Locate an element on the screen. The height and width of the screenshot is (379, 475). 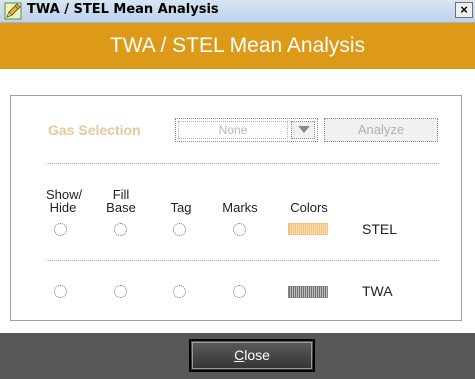
window-title: TWA / STEL Mean Analysis is located at coordinates (123, 9).